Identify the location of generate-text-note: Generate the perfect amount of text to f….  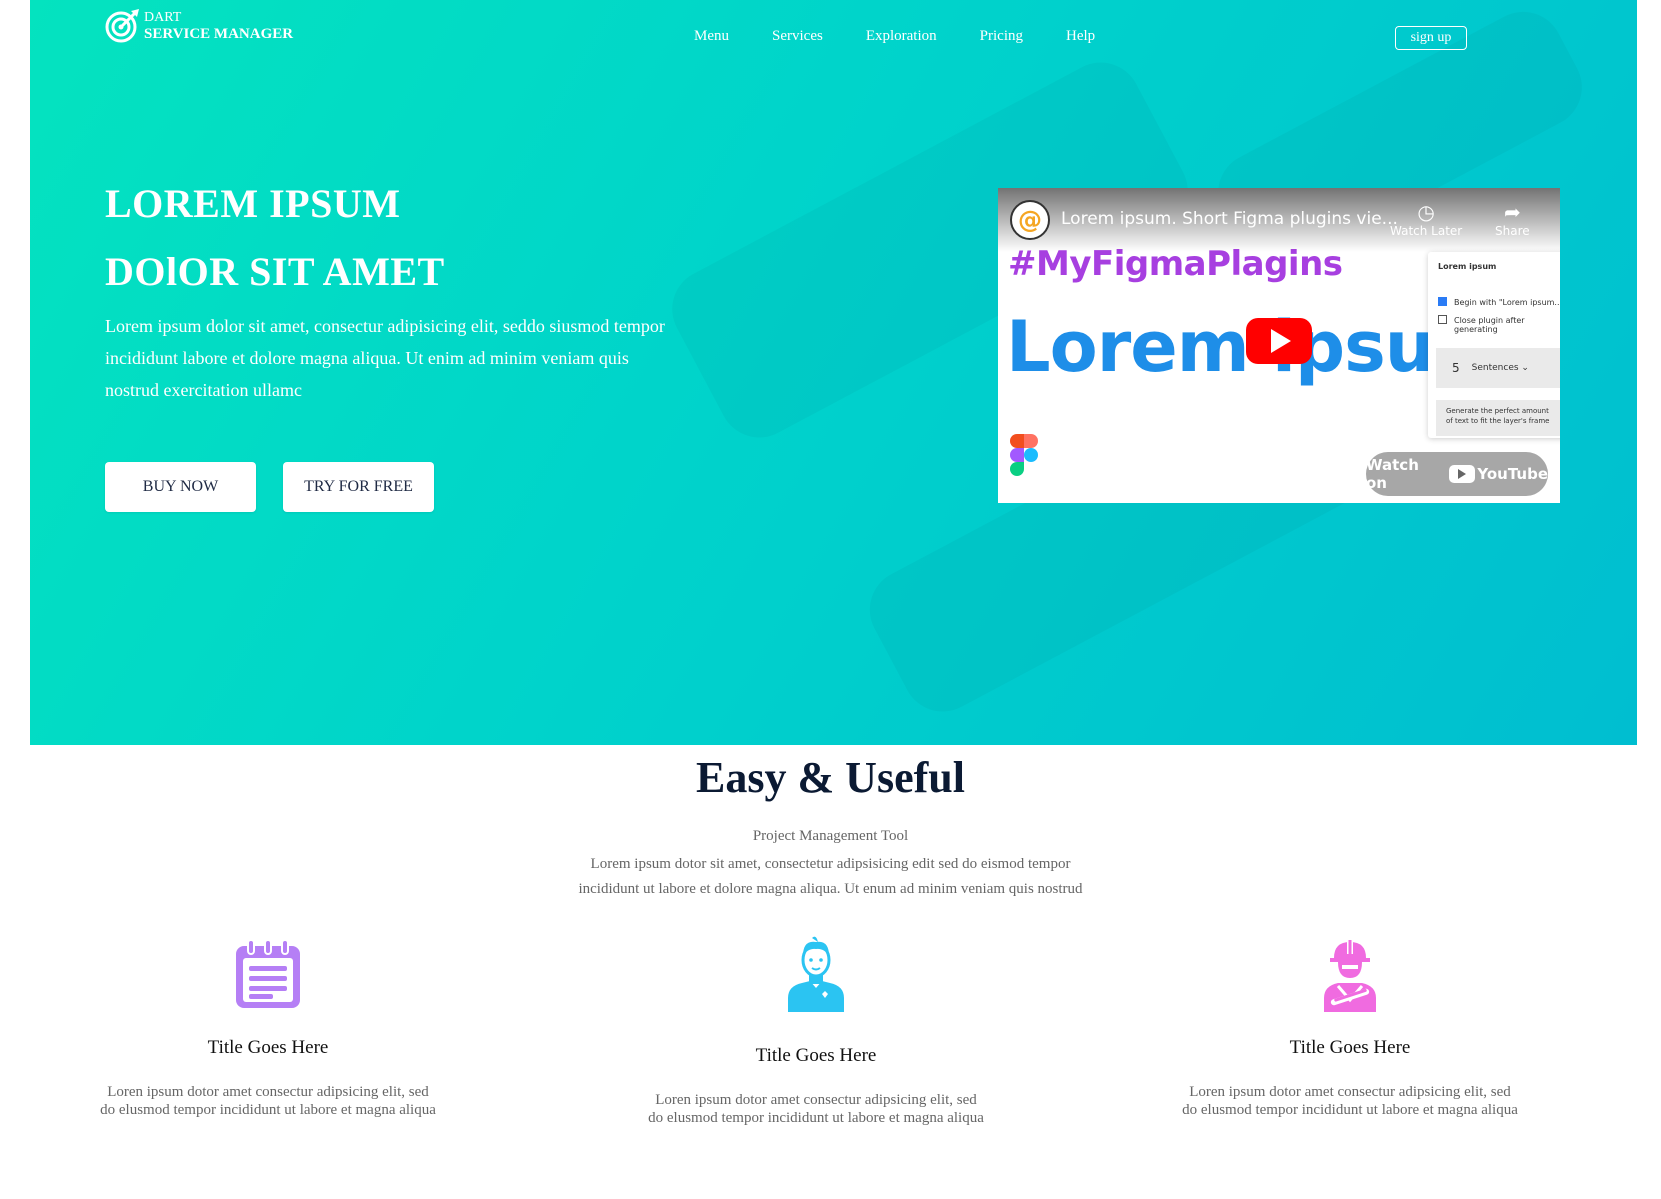
(1498, 418).